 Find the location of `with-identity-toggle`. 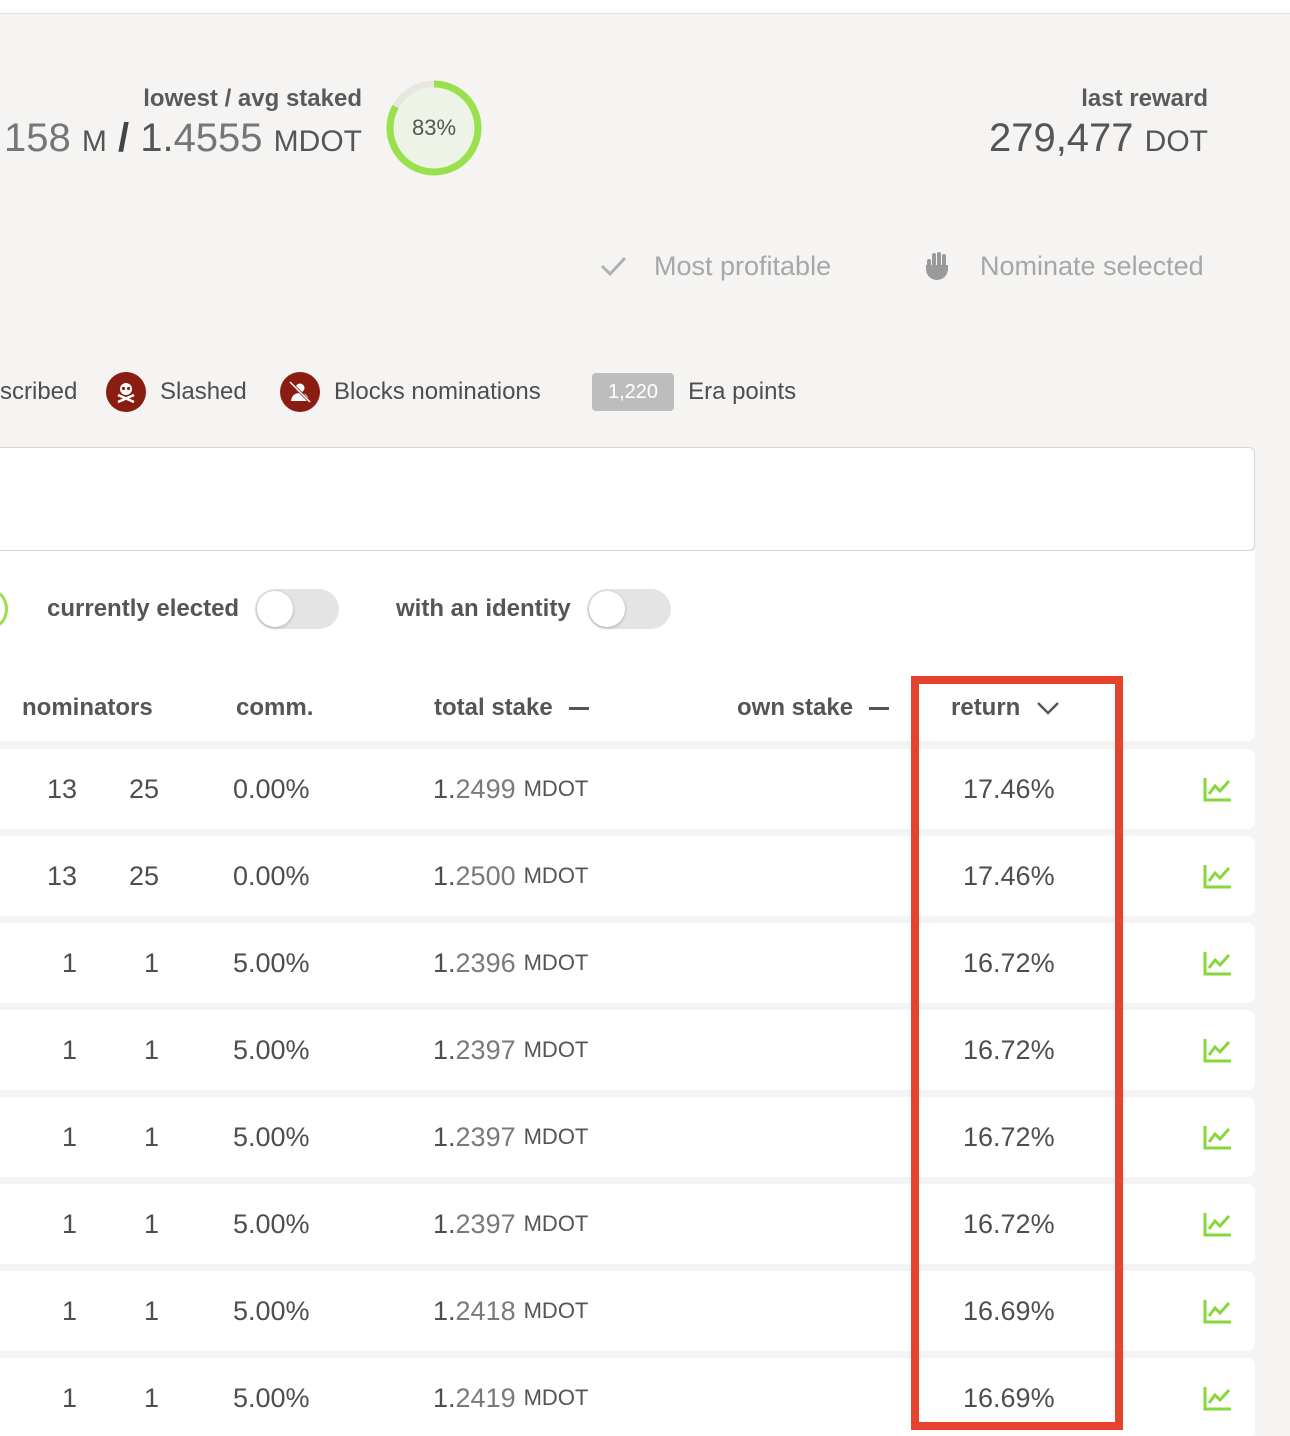

with-identity-toggle is located at coordinates (628, 609).